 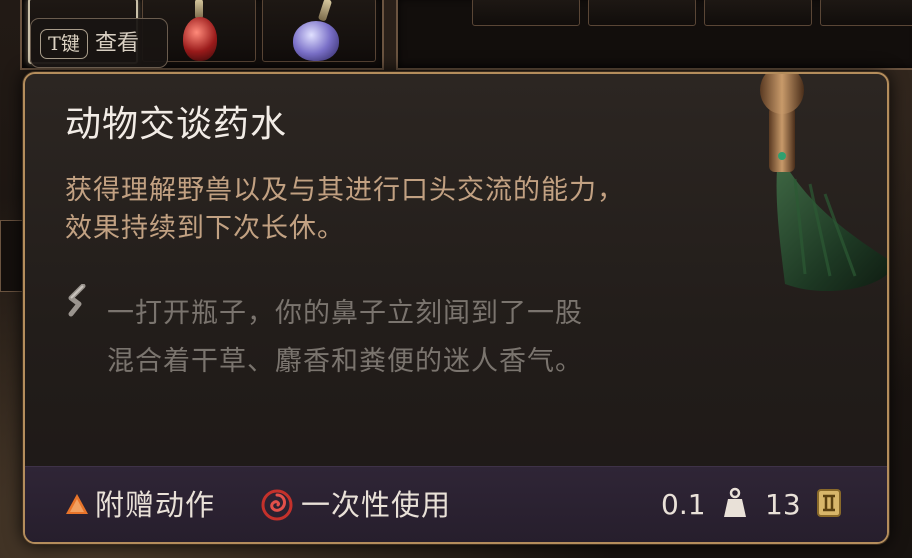 What do you see at coordinates (456, 504) in the screenshot?
I see `item-properties-bar: 附赠动作 一次性使用 0.1 13` at bounding box center [456, 504].